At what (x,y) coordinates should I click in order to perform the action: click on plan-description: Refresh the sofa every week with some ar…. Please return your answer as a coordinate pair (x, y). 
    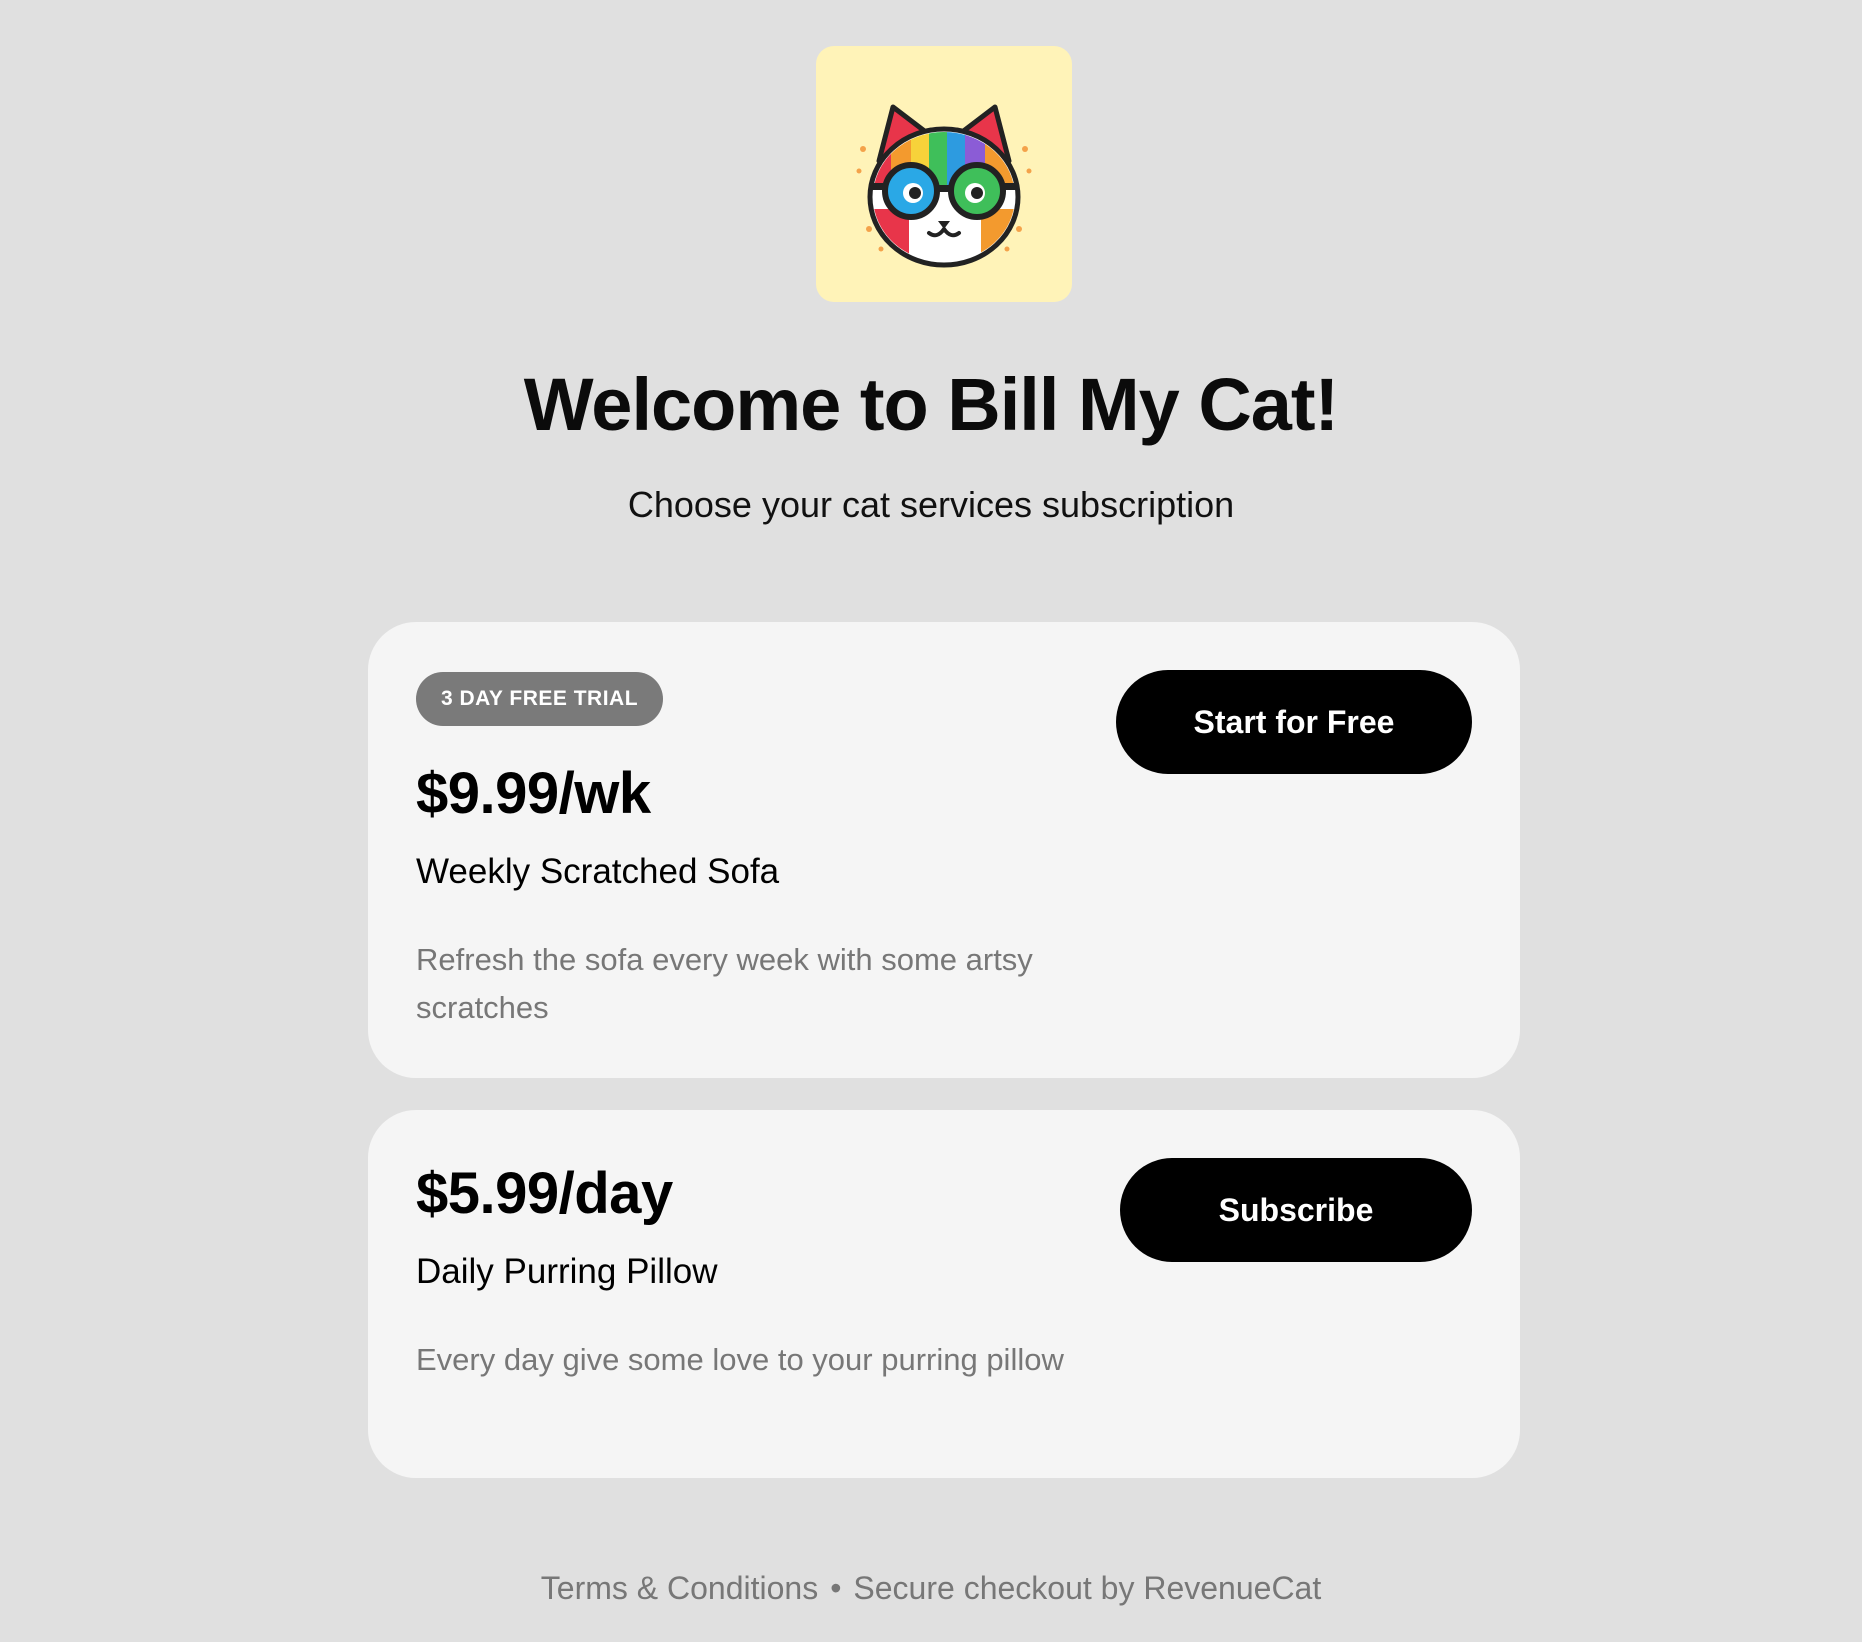
    Looking at the image, I should click on (724, 983).